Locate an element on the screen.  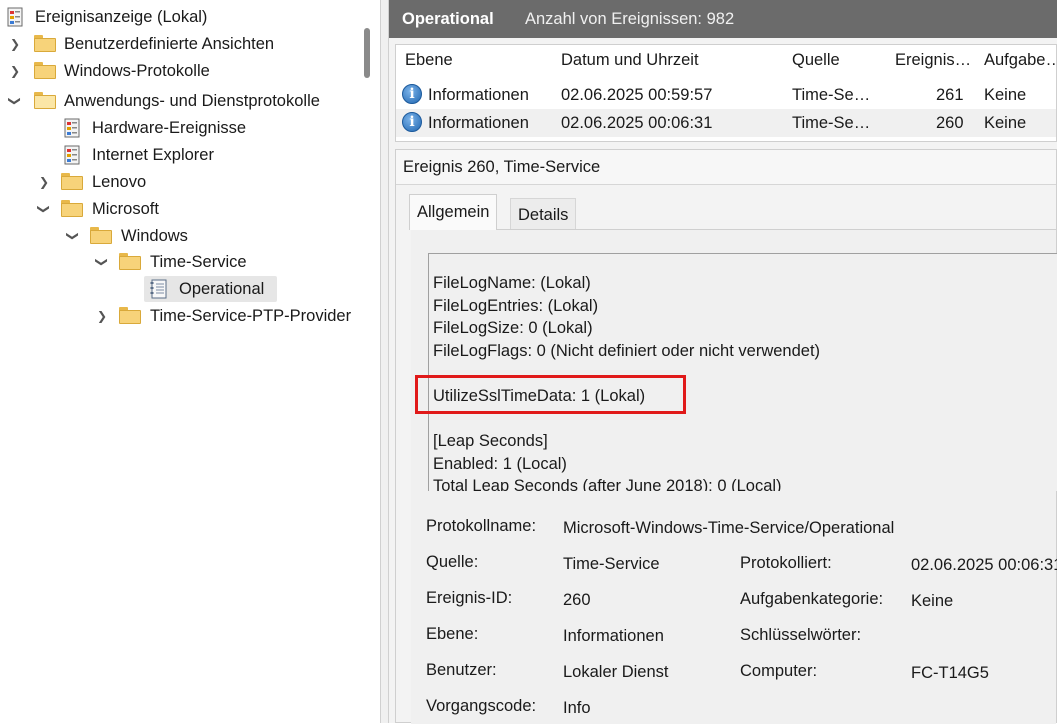
tree-item-label: Windows-Protokolle is located at coordinates (137, 71).